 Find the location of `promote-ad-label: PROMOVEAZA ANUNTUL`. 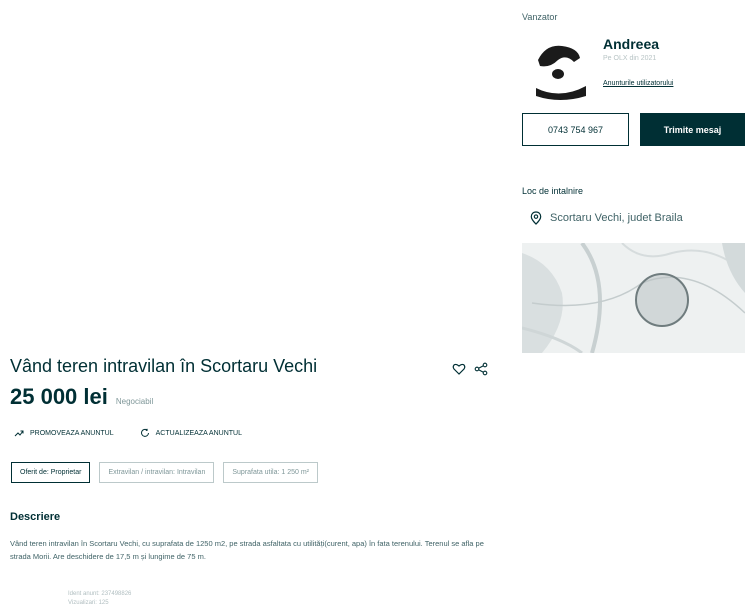

promote-ad-label: PROMOVEAZA ANUNTUL is located at coordinates (72, 433).